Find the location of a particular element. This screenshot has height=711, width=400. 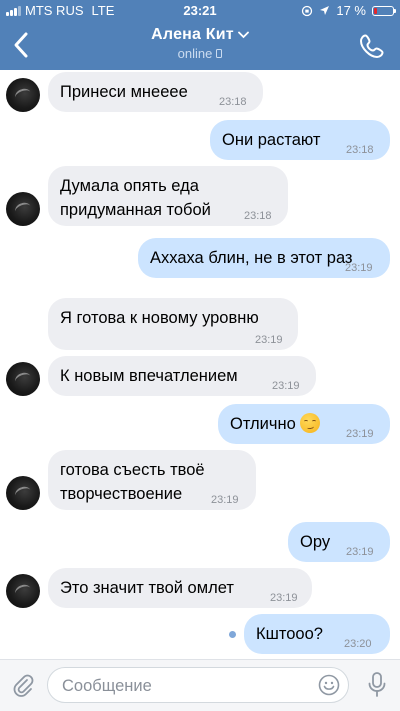

message-text: Это значит твой омлет is located at coordinates (147, 588).